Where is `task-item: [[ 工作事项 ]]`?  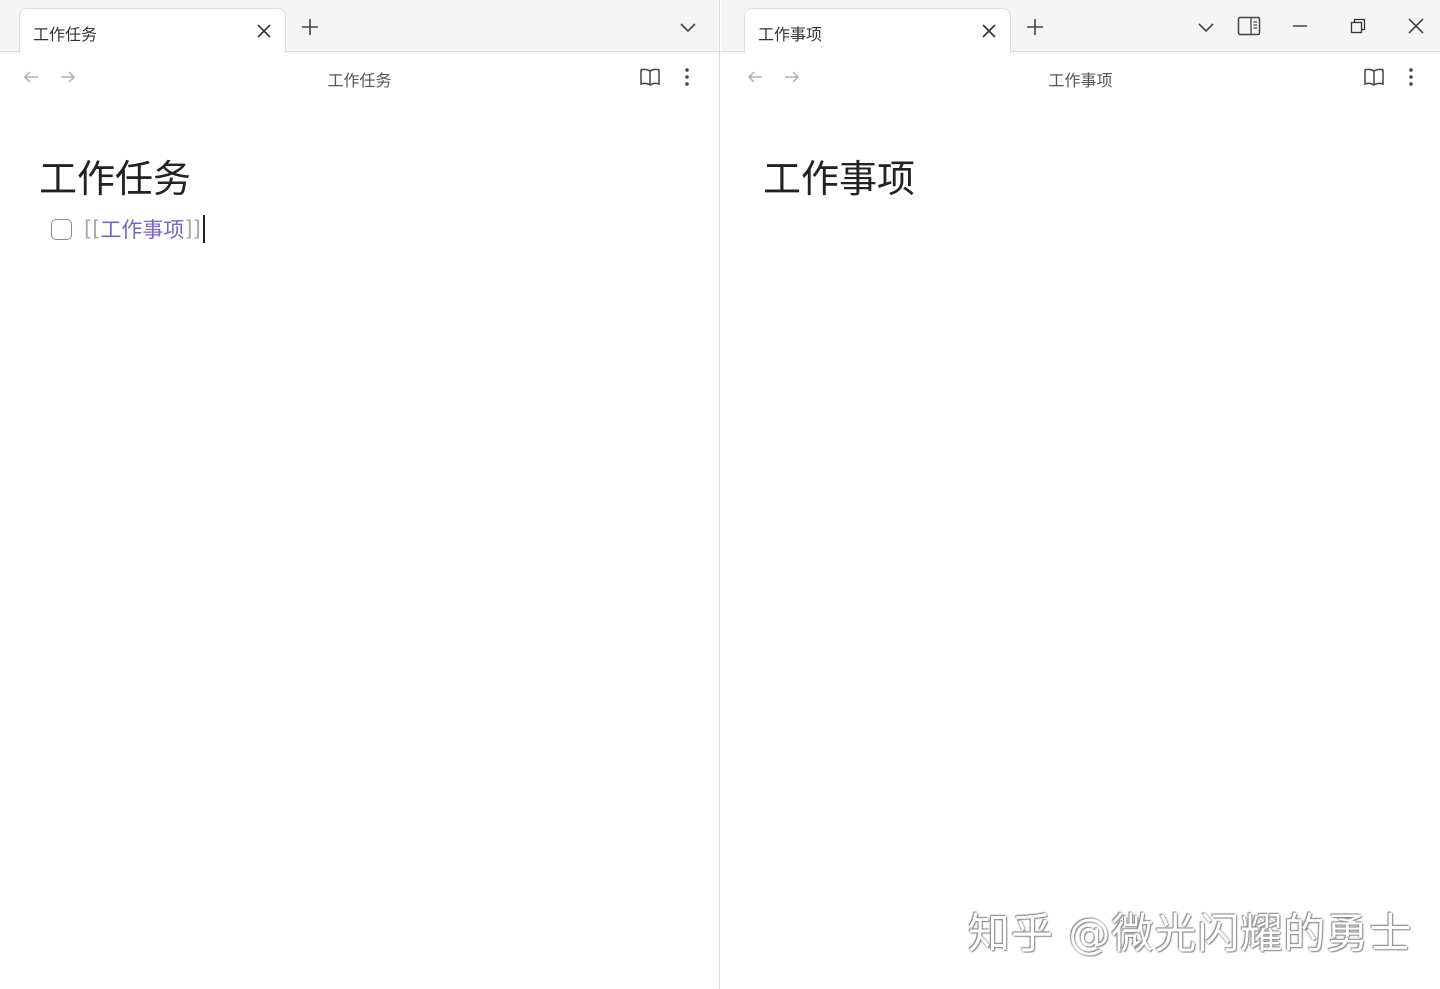 task-item: [[ 工作事项 ]] is located at coordinates (128, 229).